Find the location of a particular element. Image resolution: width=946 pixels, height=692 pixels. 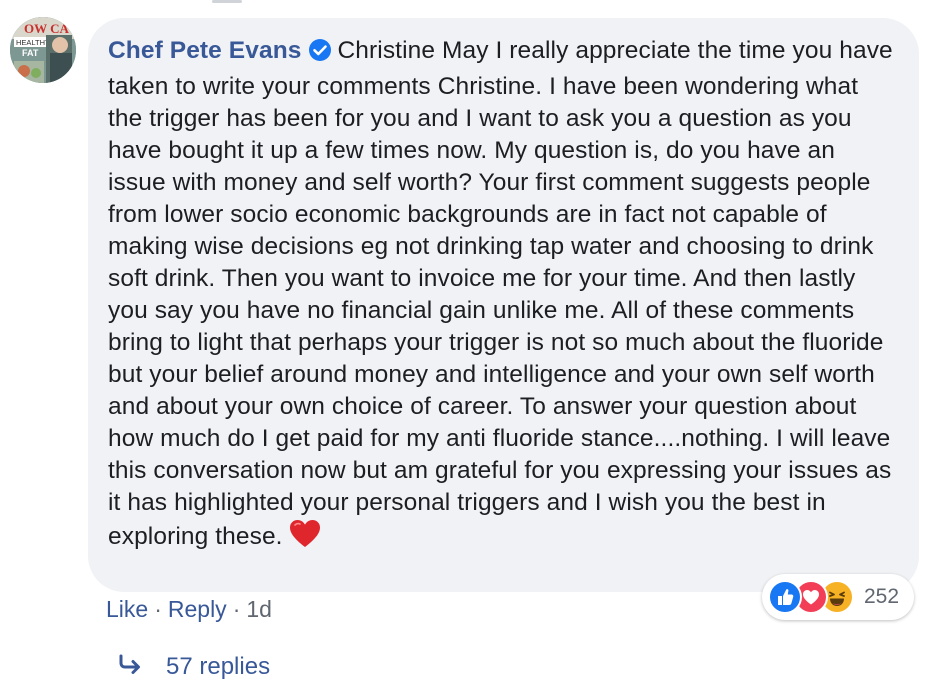

reaction-count: 252 is located at coordinates (882, 596).